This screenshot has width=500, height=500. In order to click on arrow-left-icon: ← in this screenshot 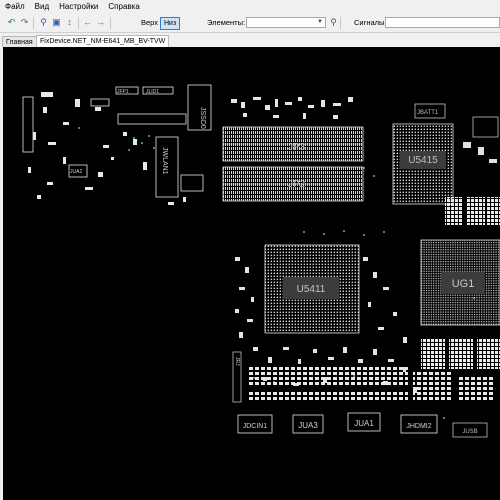, I will do `click(87, 22)`.